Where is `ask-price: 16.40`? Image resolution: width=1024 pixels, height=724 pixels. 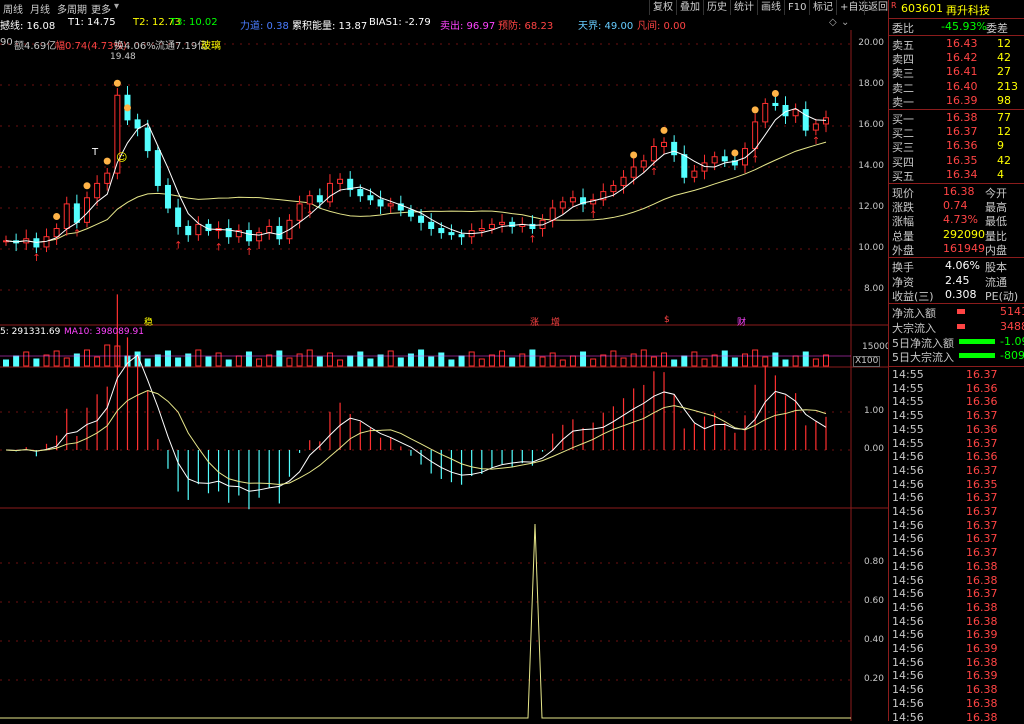 ask-price: 16.40 is located at coordinates (962, 86).